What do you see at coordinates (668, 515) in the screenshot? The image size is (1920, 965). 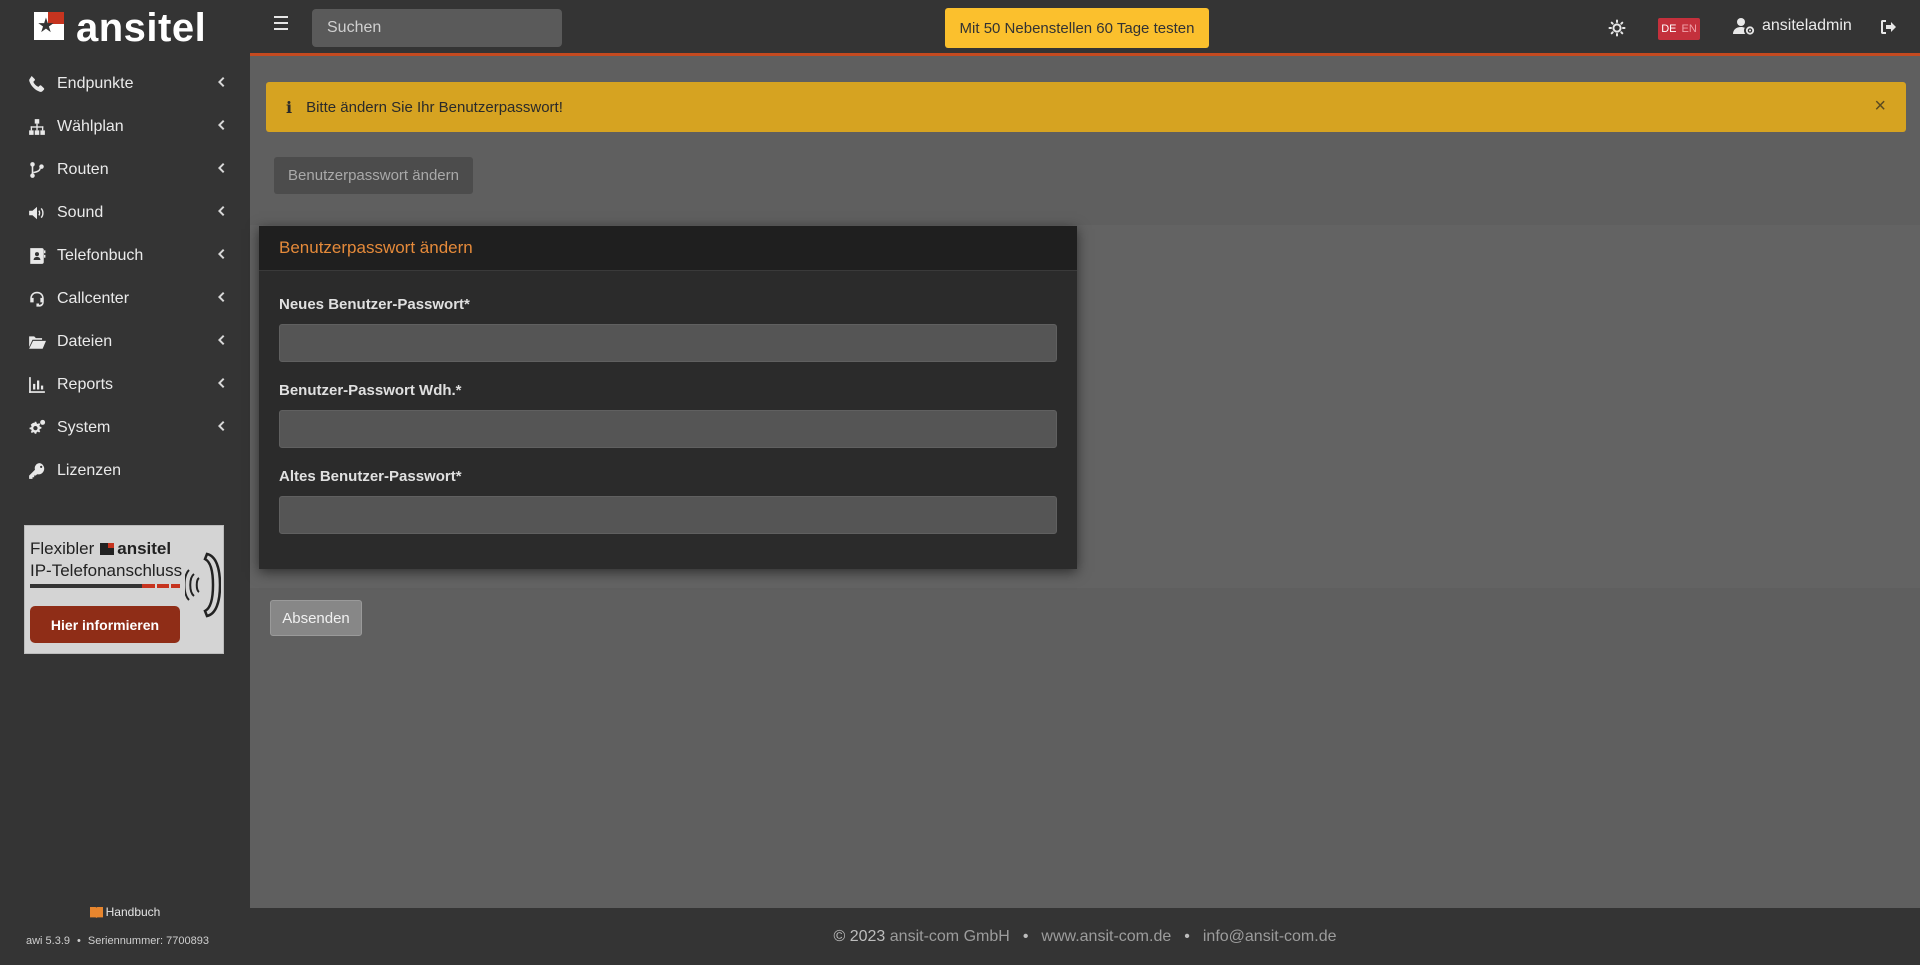 I see `old-password-input` at bounding box center [668, 515].